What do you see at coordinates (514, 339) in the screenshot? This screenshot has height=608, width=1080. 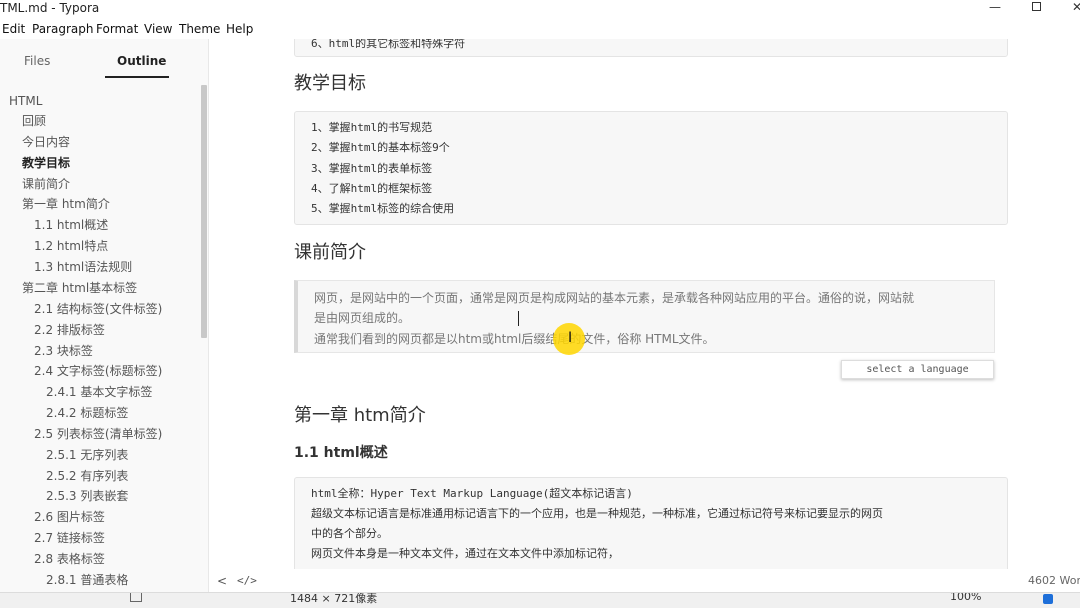 I see `quote-line: 通常我们看到的网页都是以htm或html后缀结尾的文件，俗称 HTML文件。` at bounding box center [514, 339].